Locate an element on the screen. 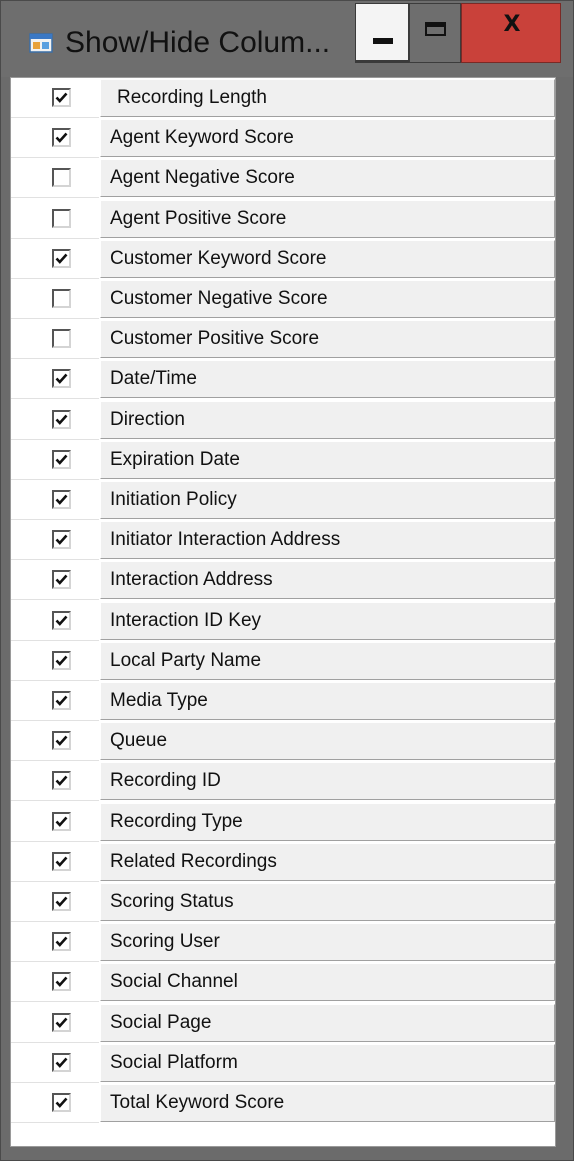 The width and height of the screenshot is (574, 1161). column-row: Social Platform is located at coordinates (283, 1063).